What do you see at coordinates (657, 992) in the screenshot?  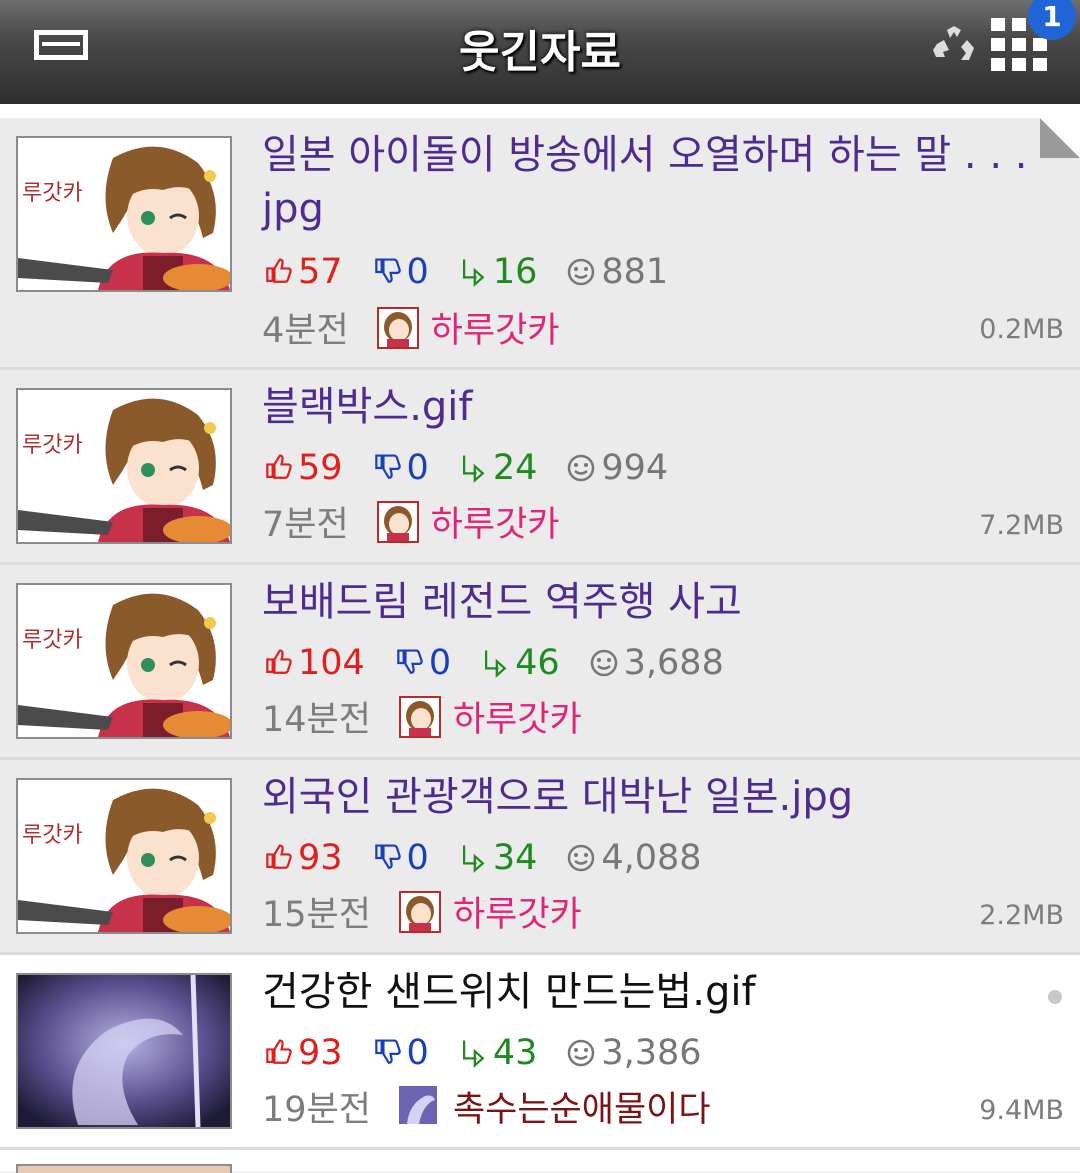 I see `post-title: 건강한 샌드위치 만드는법.gif` at bounding box center [657, 992].